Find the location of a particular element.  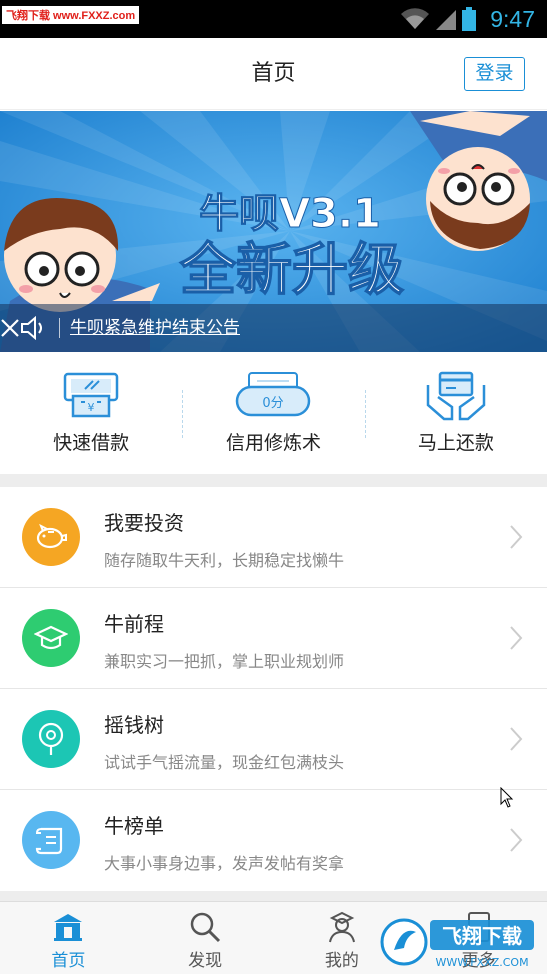

quick-action-credit: 0分 信用修炼术 is located at coordinates (273, 413).